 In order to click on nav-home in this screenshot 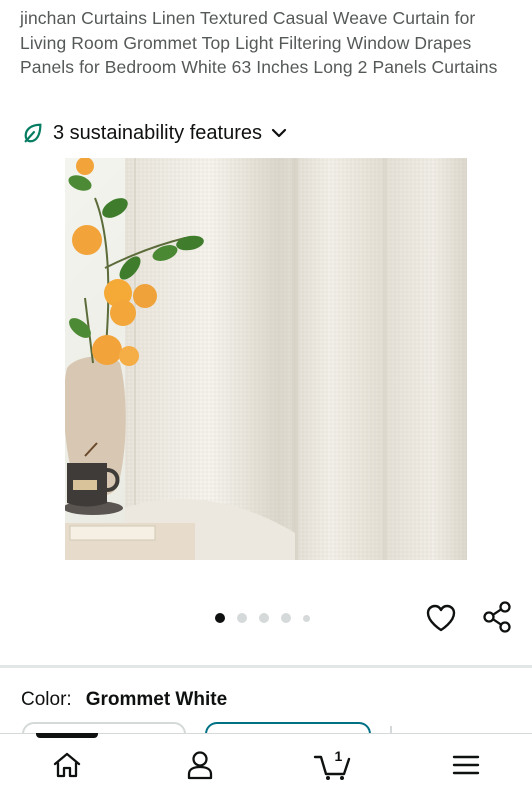, I will do `click(66, 767)`.